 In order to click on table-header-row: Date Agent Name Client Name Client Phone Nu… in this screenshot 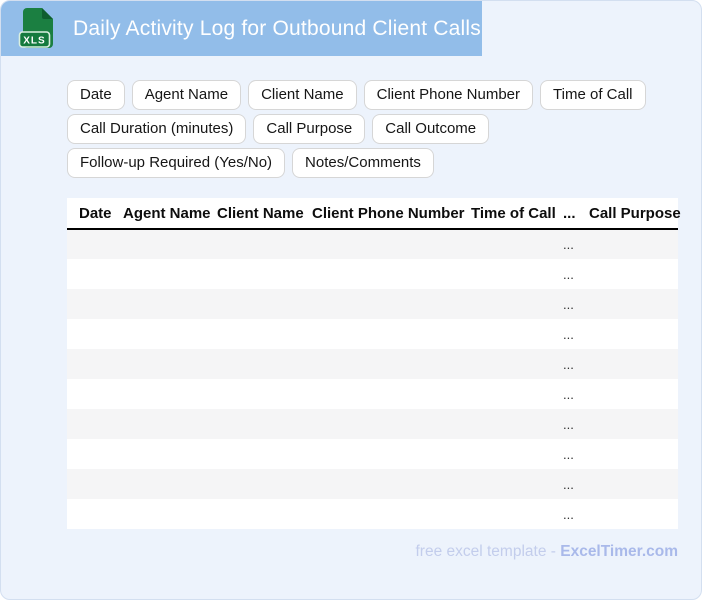, I will do `click(374, 214)`.